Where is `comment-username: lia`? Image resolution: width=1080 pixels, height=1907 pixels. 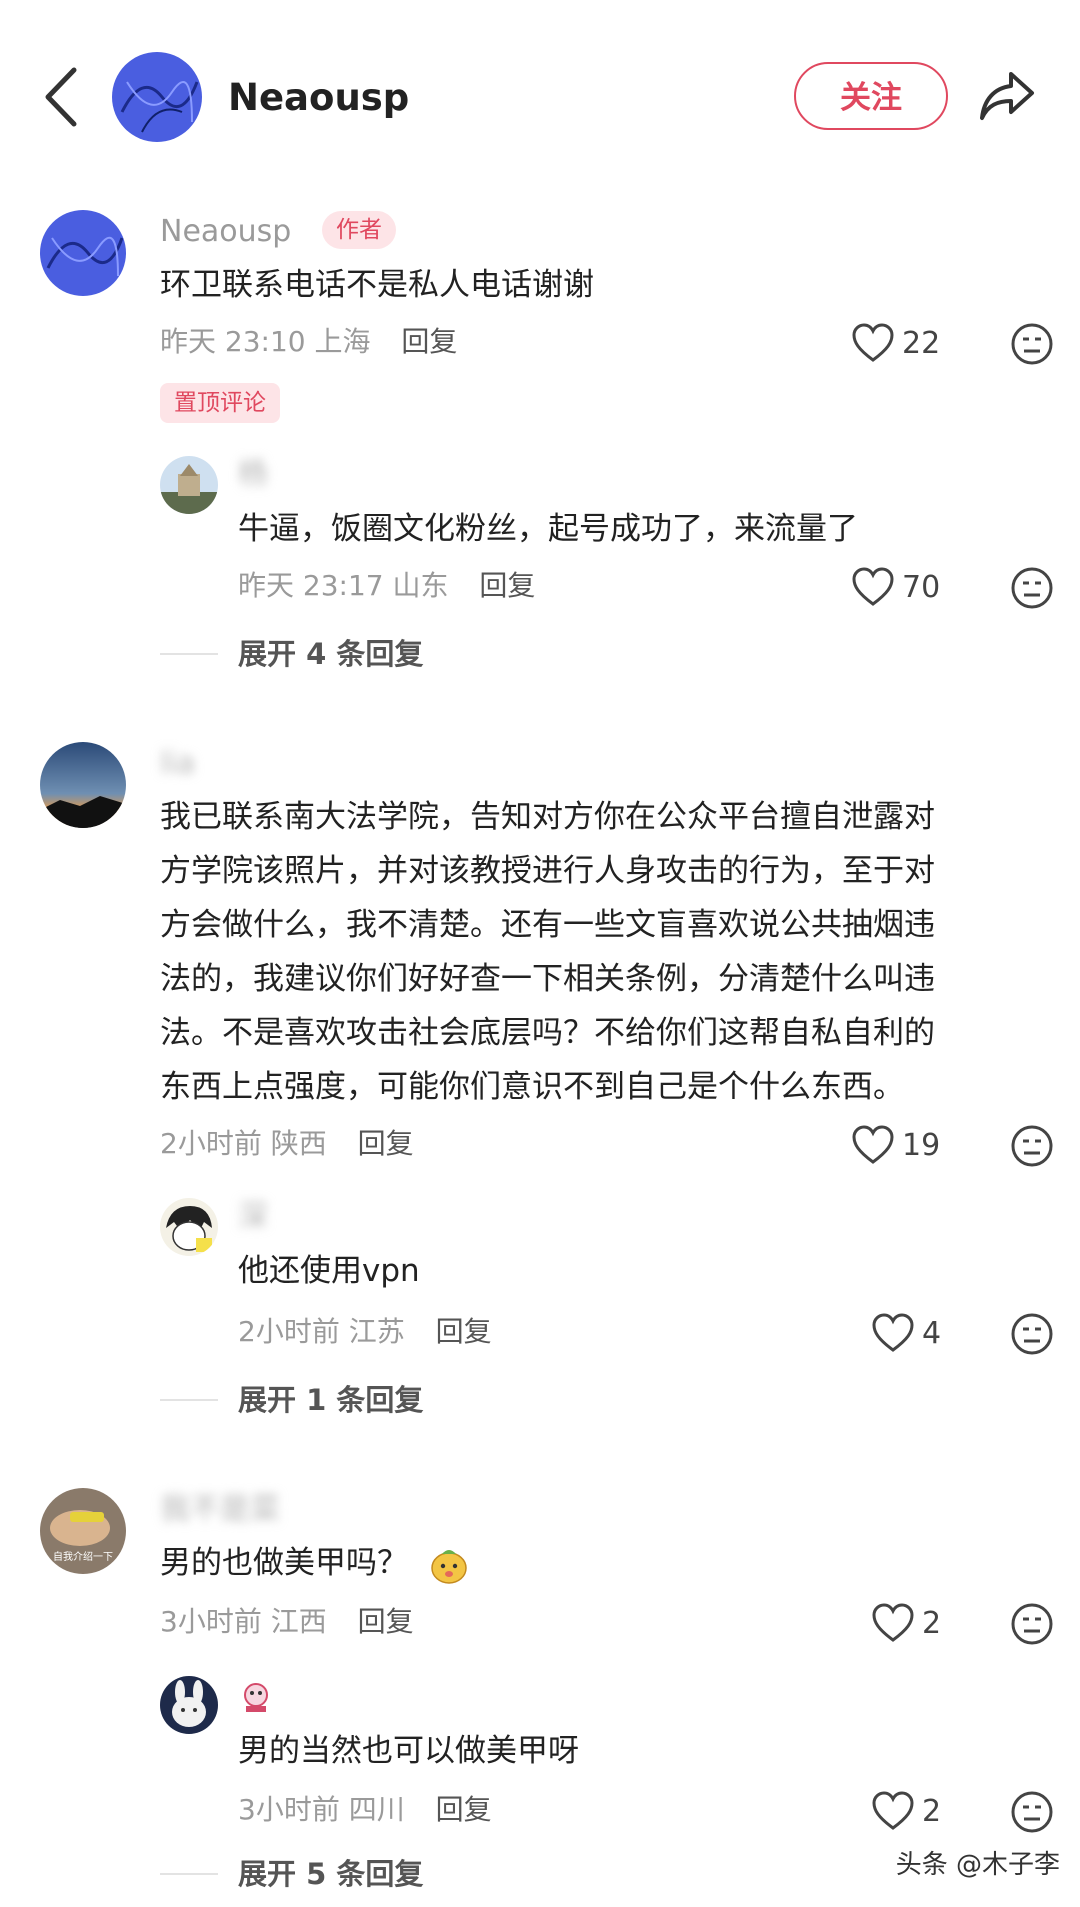 comment-username: lia is located at coordinates (177, 764).